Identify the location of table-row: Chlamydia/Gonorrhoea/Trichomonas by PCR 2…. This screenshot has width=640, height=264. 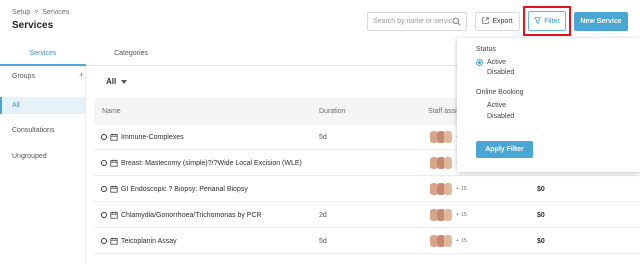
(367, 215).